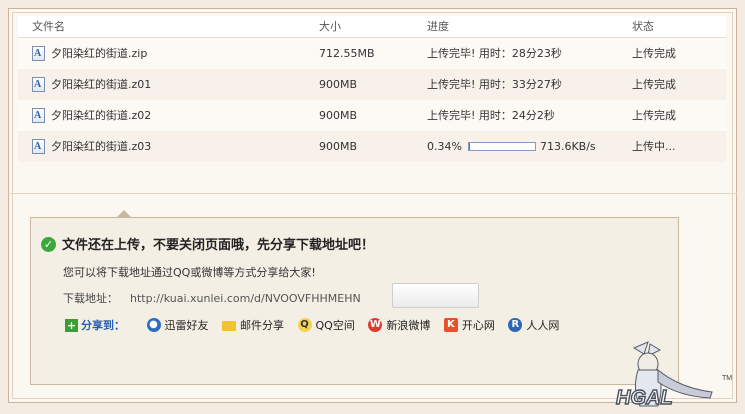 The height and width of the screenshot is (414, 745). I want to click on share-kaixin: K 开心网, so click(469, 325).